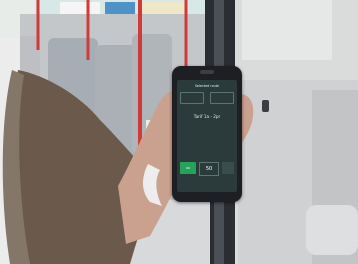 Image resolution: width=358 pixels, height=264 pixels. I want to click on fare-label: Tarif 1a - 2pr, so click(207, 116).